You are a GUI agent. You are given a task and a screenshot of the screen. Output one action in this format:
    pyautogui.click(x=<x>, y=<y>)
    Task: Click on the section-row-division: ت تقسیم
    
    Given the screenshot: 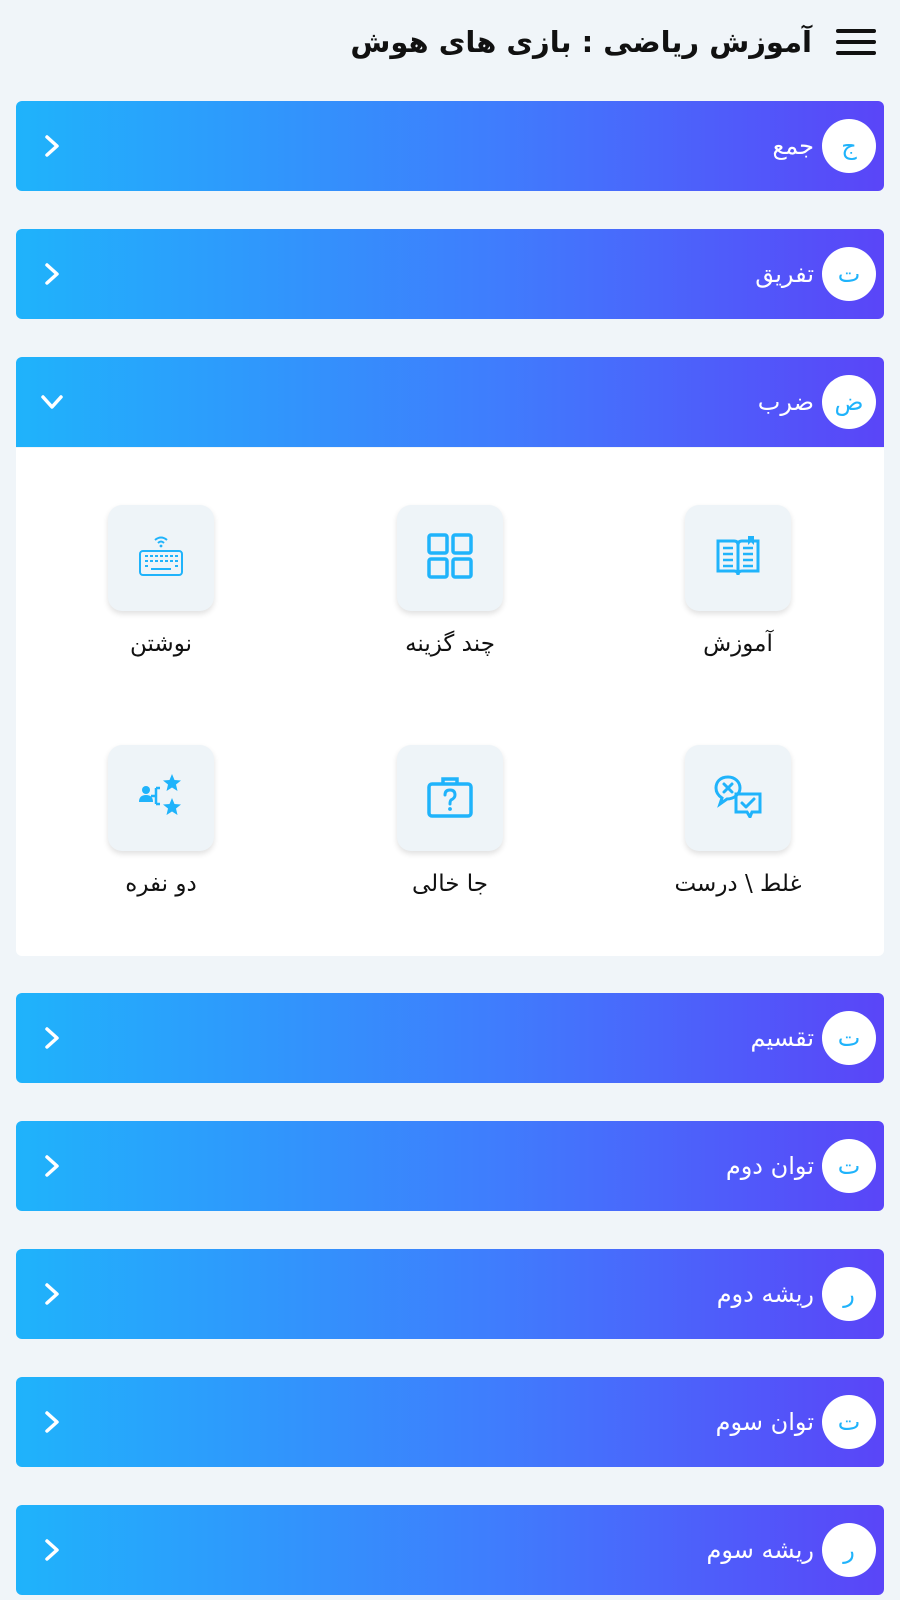 What is the action you would take?
    pyautogui.click(x=450, y=1038)
    